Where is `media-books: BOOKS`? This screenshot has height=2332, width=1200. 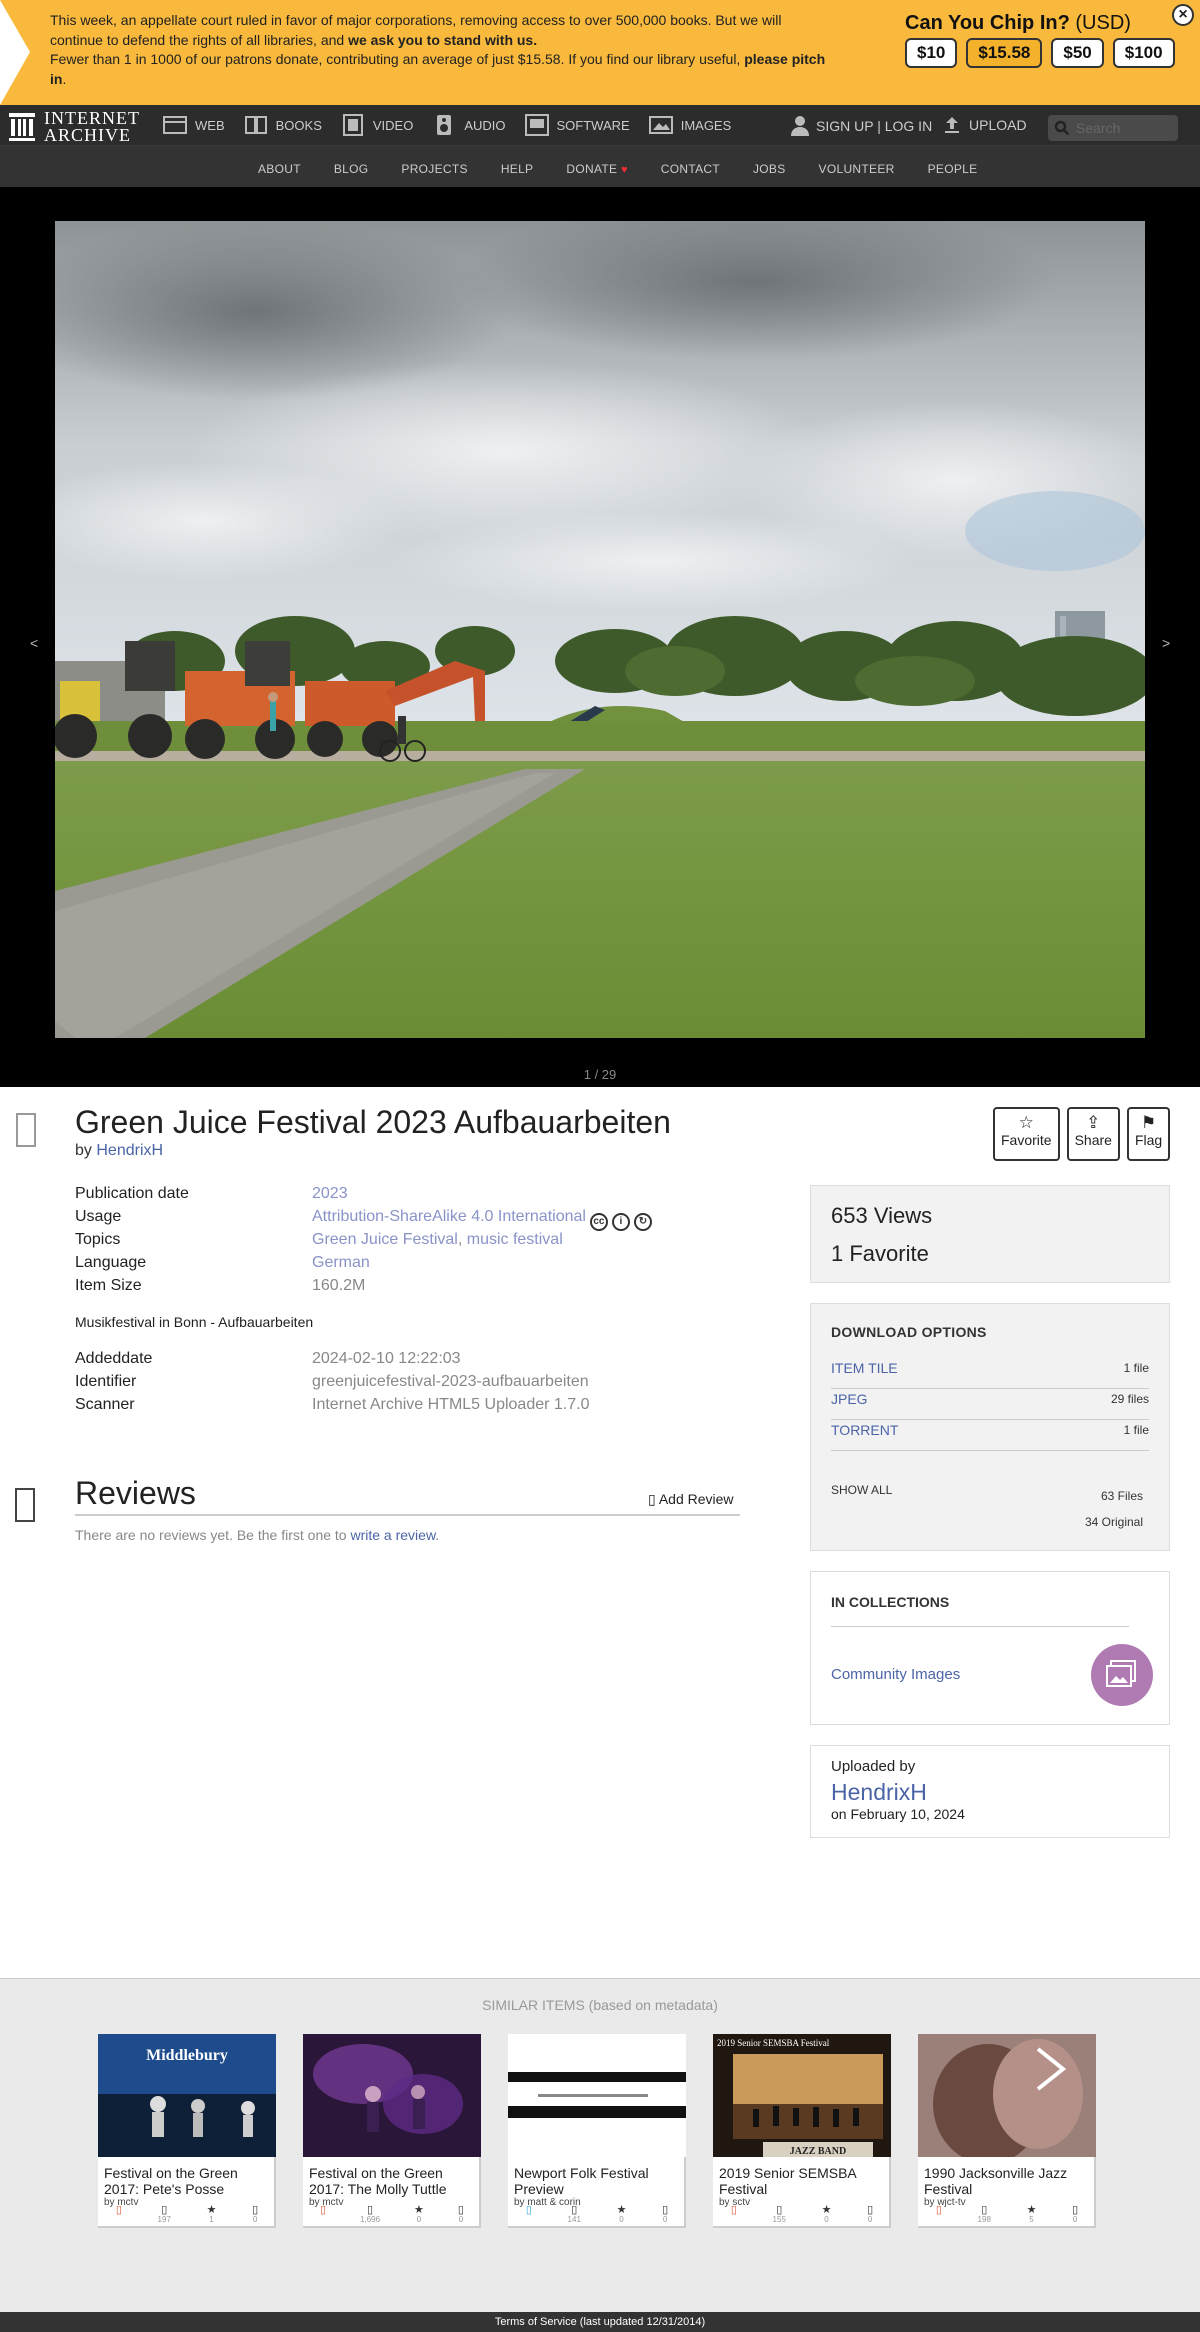 media-books: BOOKS is located at coordinates (283, 125).